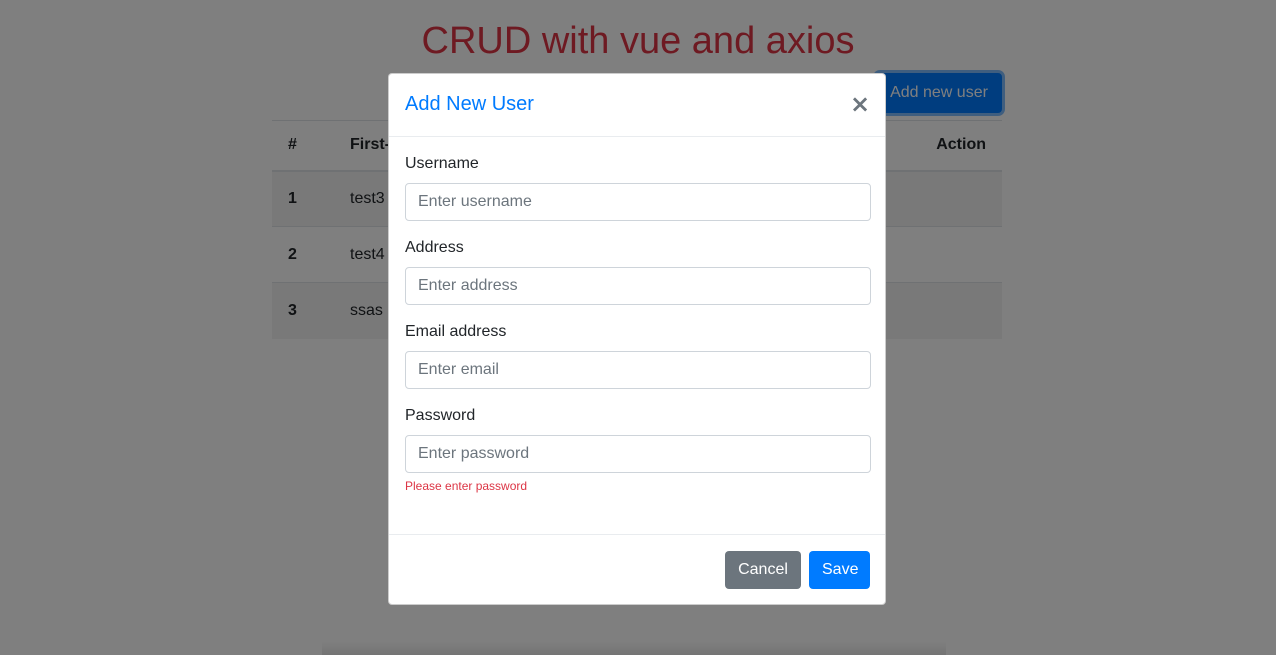  Describe the element at coordinates (860, 104) in the screenshot. I see `close-icon: ×` at that location.